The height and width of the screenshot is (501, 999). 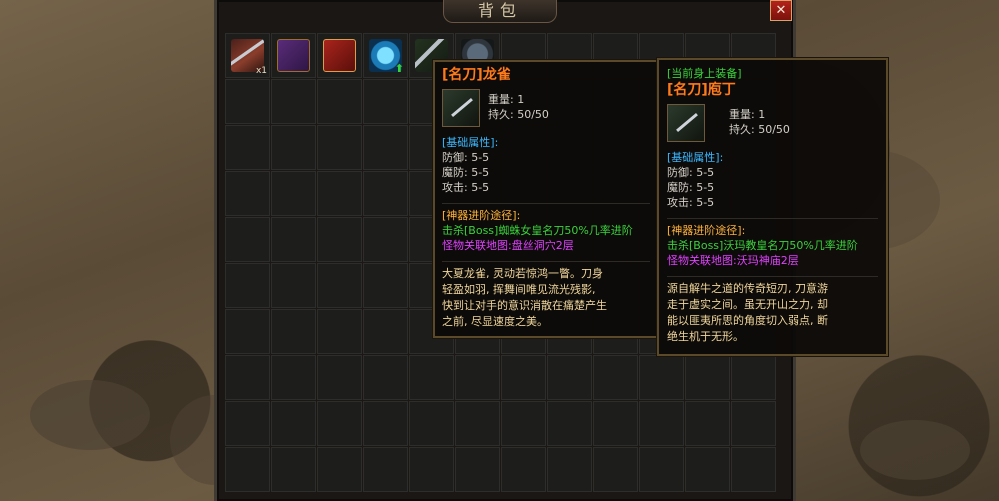 What do you see at coordinates (385, 55) in the screenshot?
I see `inventory-slot: ⬆` at bounding box center [385, 55].